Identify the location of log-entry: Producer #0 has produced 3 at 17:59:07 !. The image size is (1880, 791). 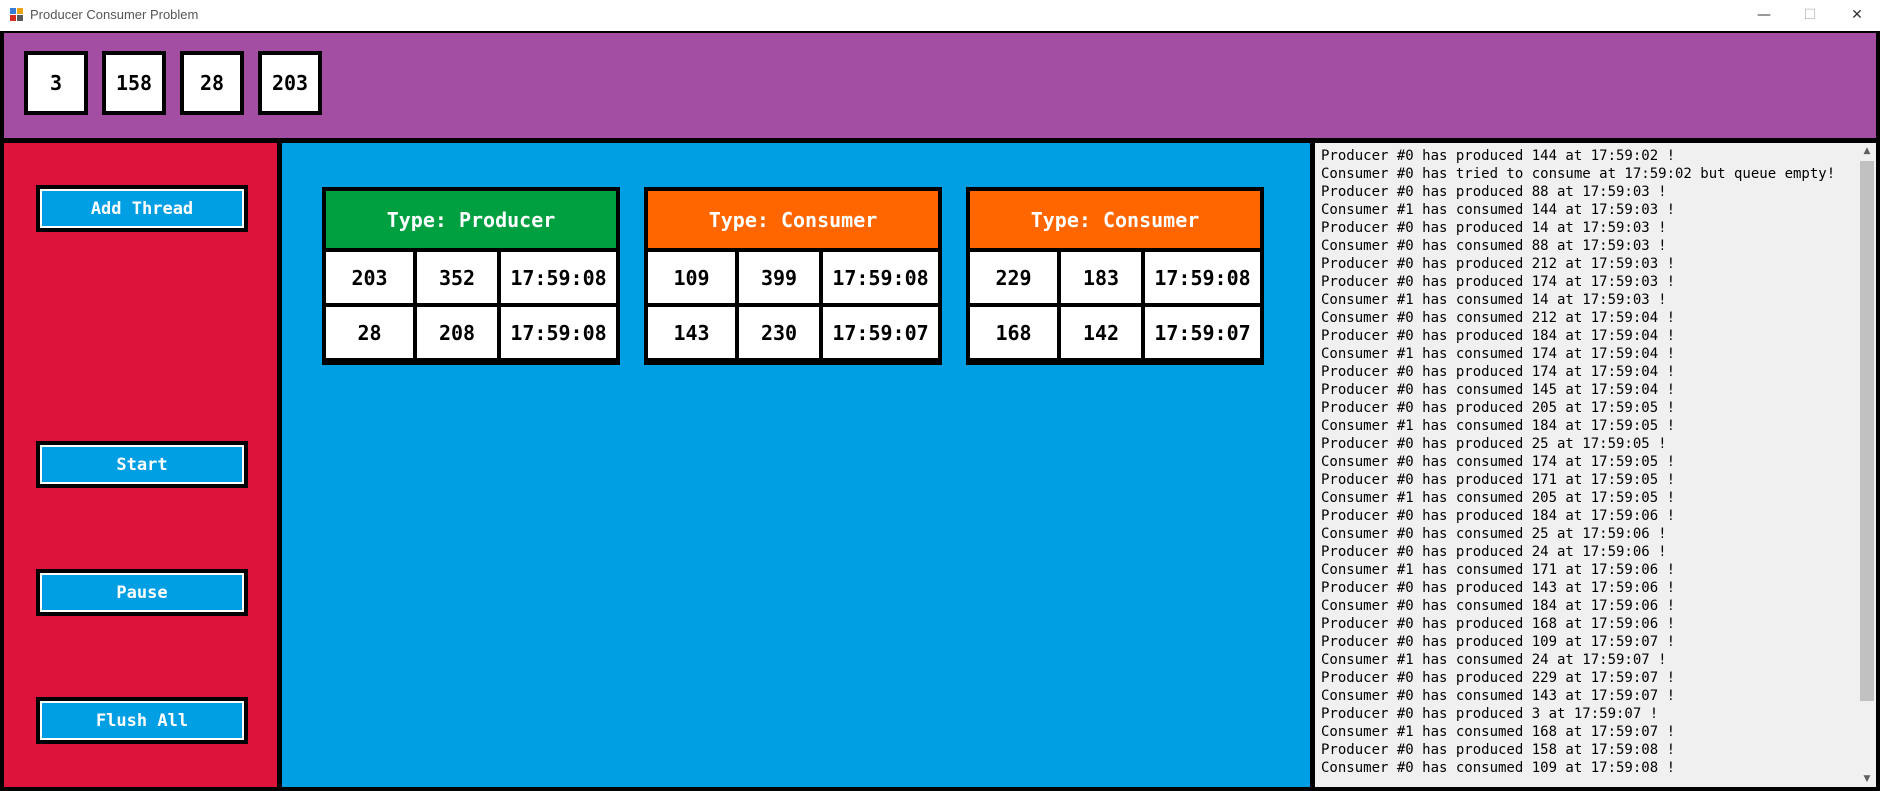
(1586, 714).